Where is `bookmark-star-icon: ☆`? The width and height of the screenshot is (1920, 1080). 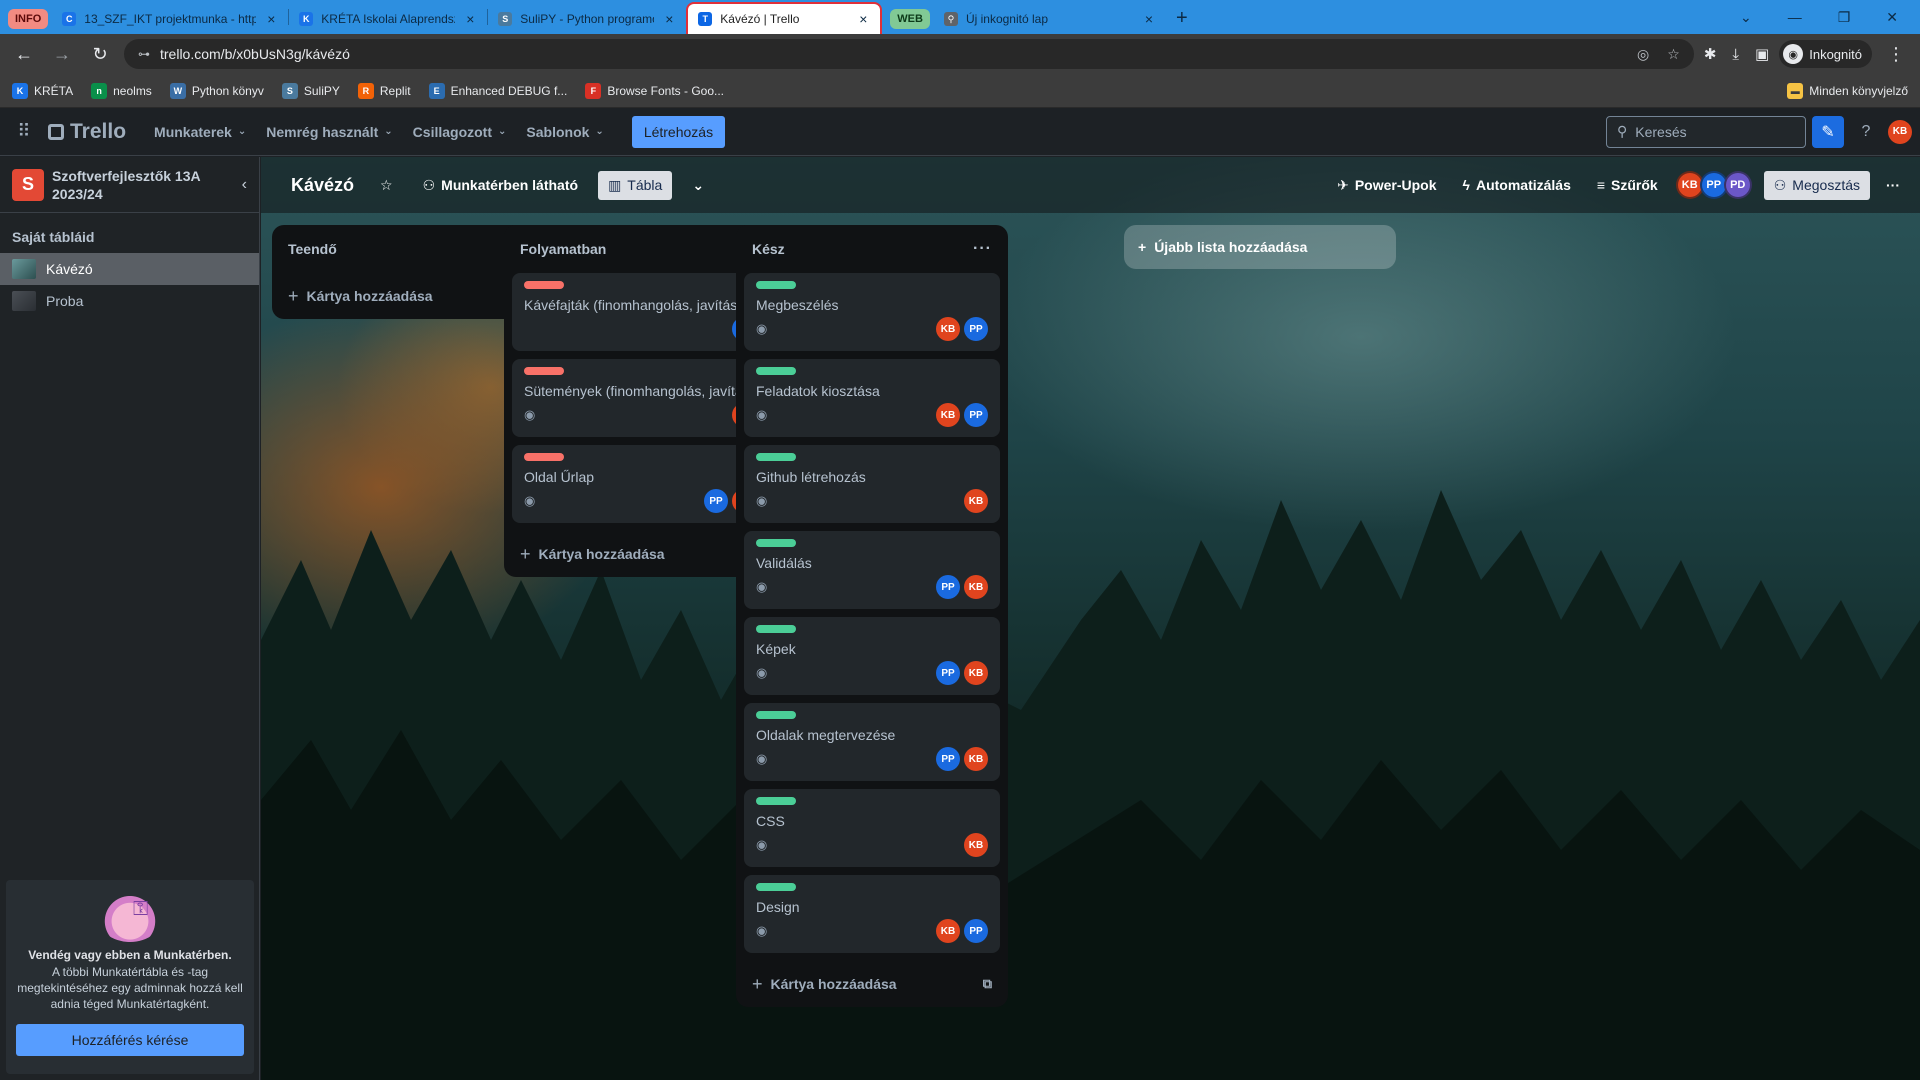 bookmark-star-icon: ☆ is located at coordinates (1673, 54).